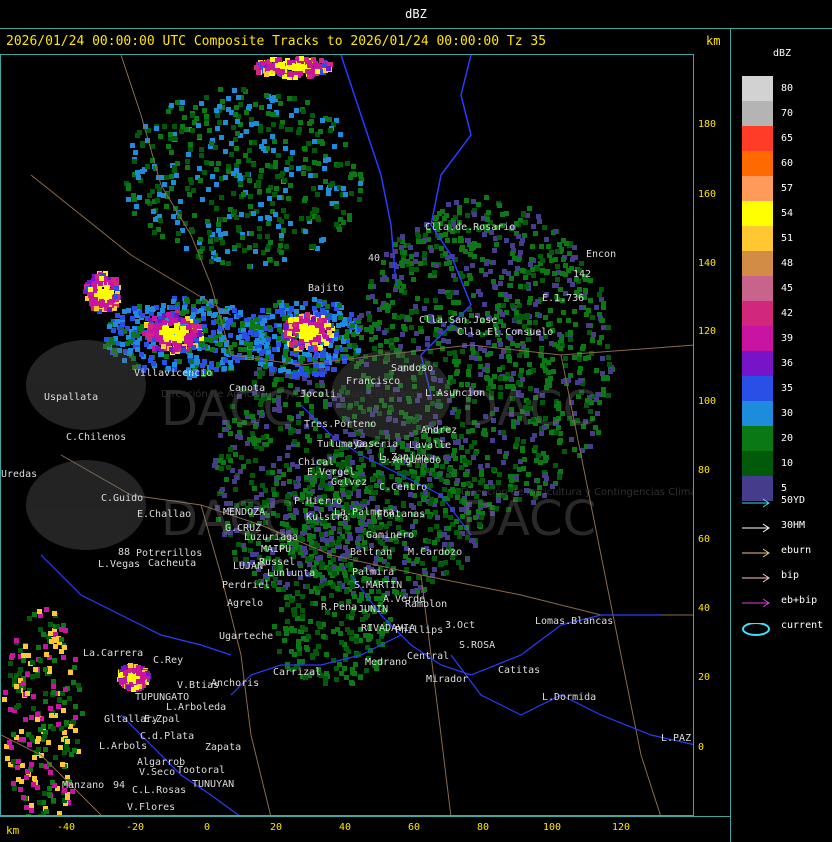  What do you see at coordinates (477, 645) in the screenshot?
I see `place-label: S.ROSA` at bounding box center [477, 645].